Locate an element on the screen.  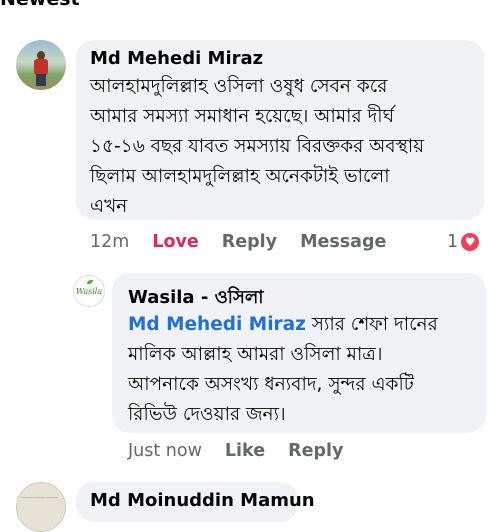
avatar-figure-legs is located at coordinates (41, 80).